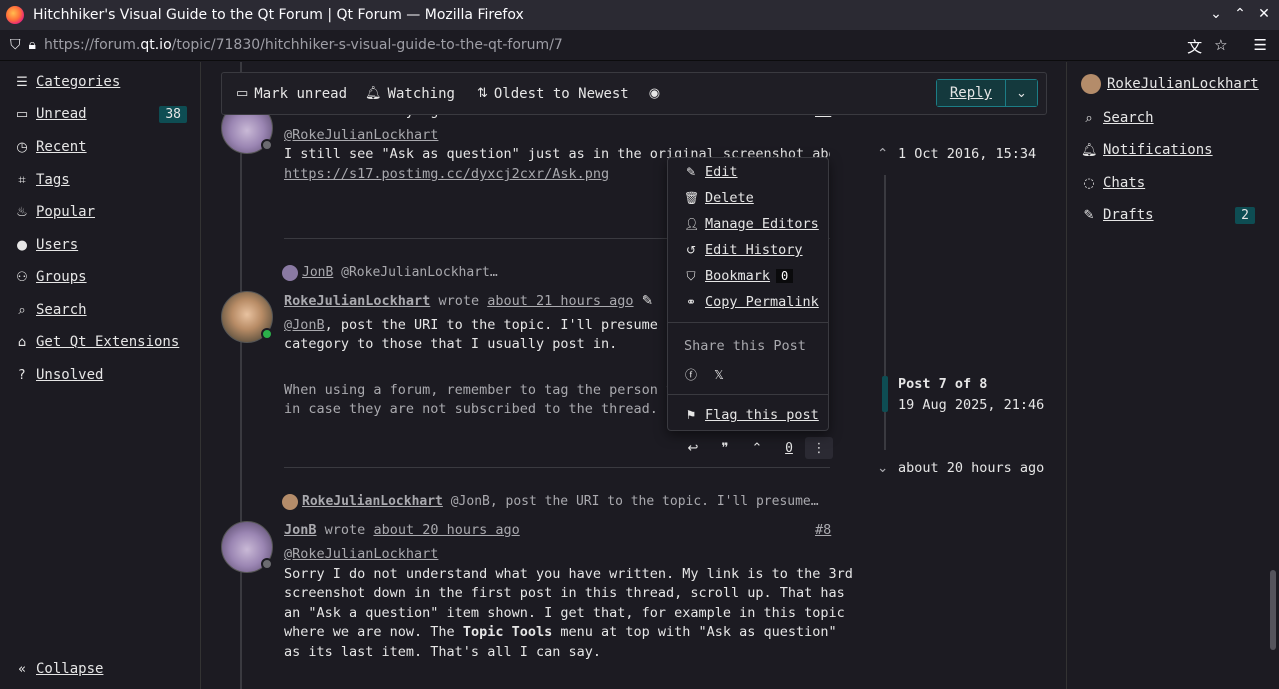 The width and height of the screenshot is (1279, 689). What do you see at coordinates (692, 198) in the screenshot?
I see `trash-icon: 🗑︎` at bounding box center [692, 198].